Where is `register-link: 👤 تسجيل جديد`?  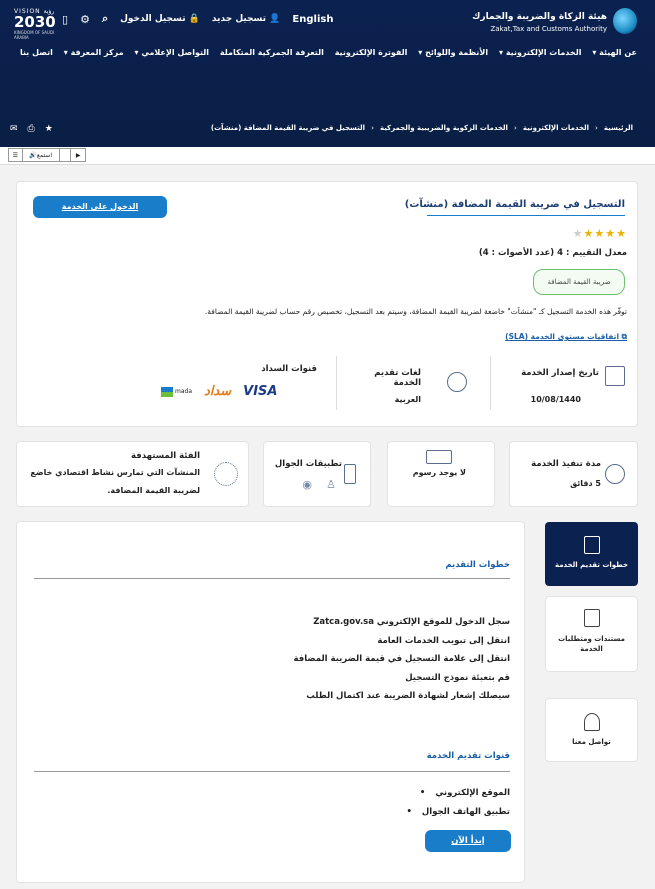 register-link: 👤 تسجيل جديد is located at coordinates (246, 19).